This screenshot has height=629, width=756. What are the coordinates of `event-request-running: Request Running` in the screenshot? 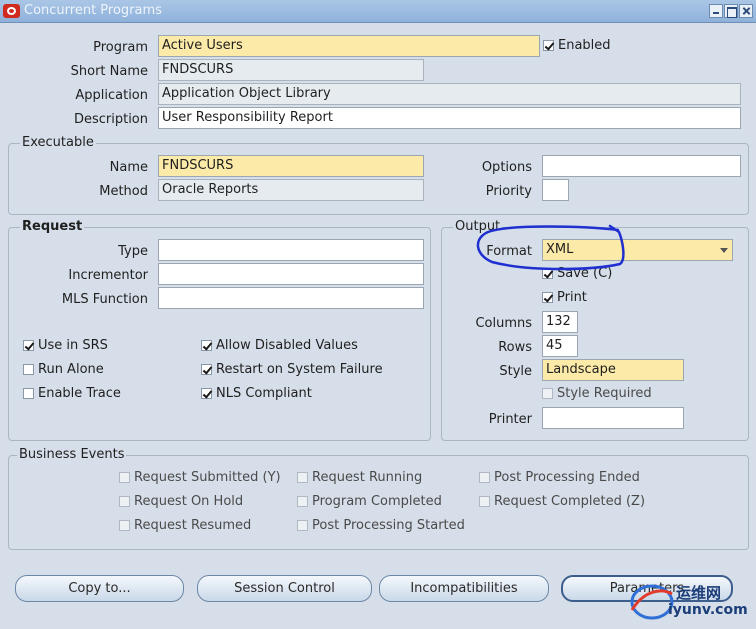 It's located at (359, 479).